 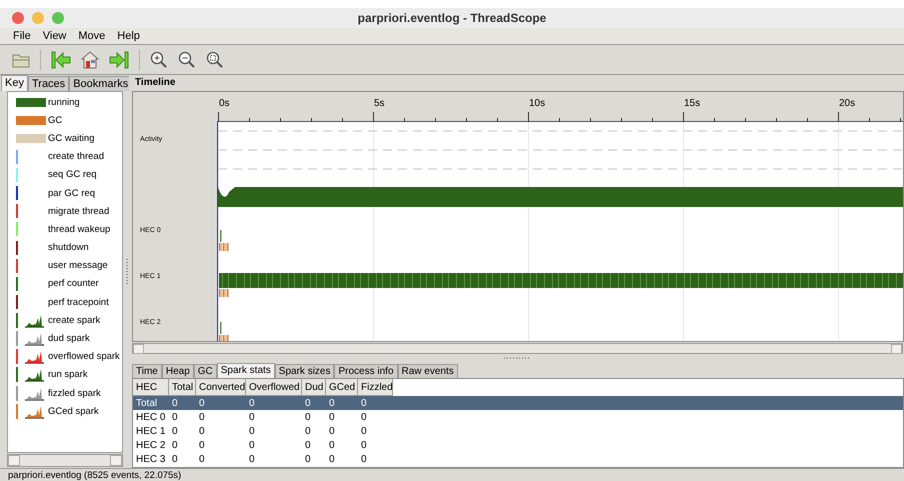 What do you see at coordinates (518, 417) in the screenshot?
I see `table-row: HEC 0 0 0 0 0 0 0` at bounding box center [518, 417].